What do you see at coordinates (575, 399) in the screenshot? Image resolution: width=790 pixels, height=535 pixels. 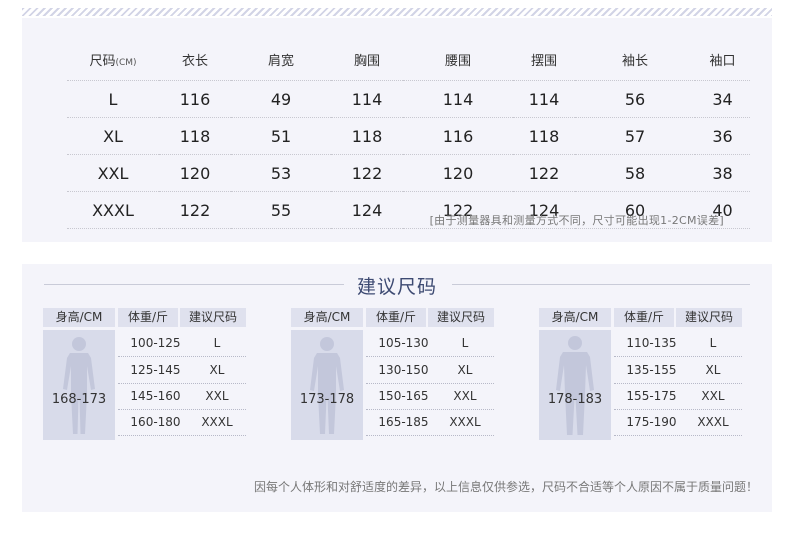 I see `height-range: 178-183` at bounding box center [575, 399].